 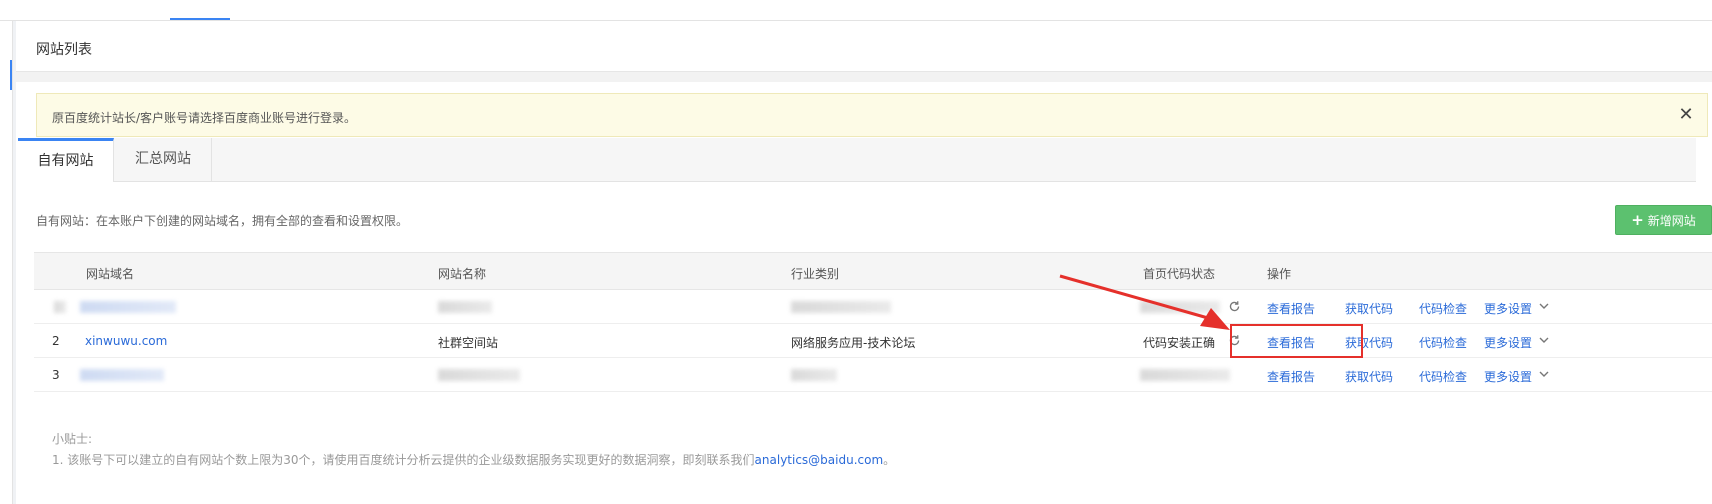 What do you see at coordinates (72, 439) in the screenshot?
I see `tips-title: 小贴士:` at bounding box center [72, 439].